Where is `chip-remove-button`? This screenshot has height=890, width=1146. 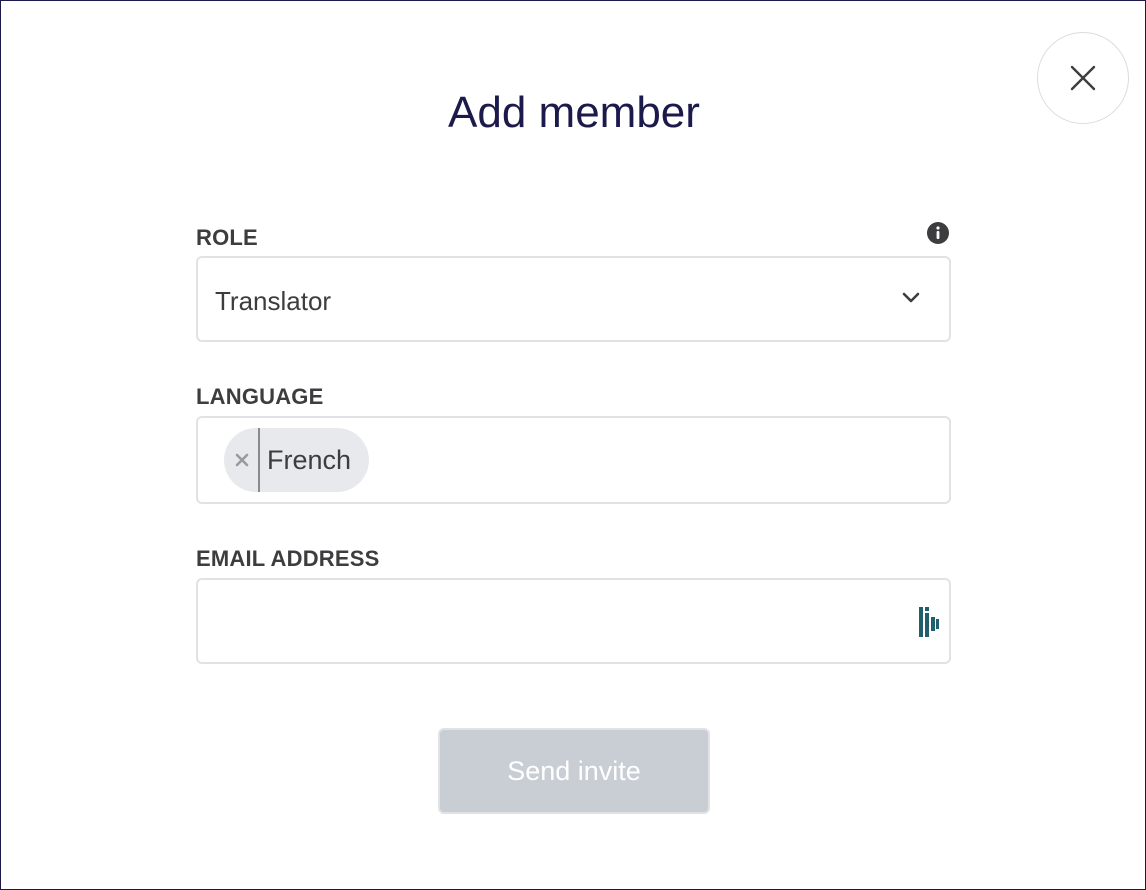
chip-remove-button is located at coordinates (243, 460).